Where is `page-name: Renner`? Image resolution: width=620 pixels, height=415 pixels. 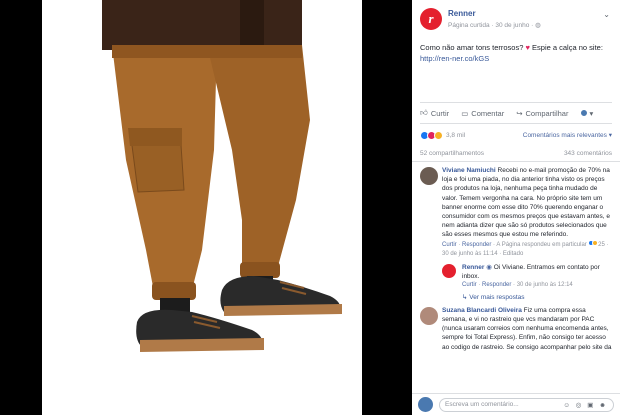
page-name: Renner is located at coordinates (462, 13).